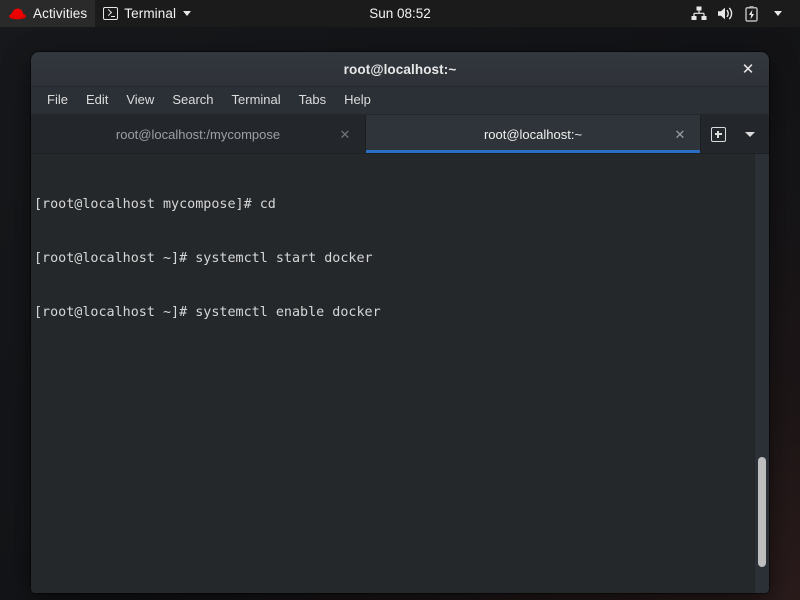 The width and height of the screenshot is (800, 600). Describe the element at coordinates (256, 100) in the screenshot. I see `menu-terminal: Terminal` at that location.